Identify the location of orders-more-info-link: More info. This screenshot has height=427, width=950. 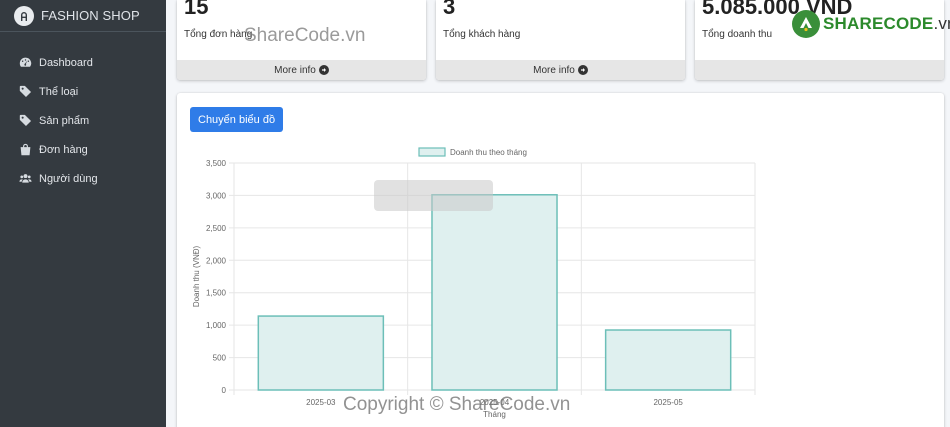
(301, 70).